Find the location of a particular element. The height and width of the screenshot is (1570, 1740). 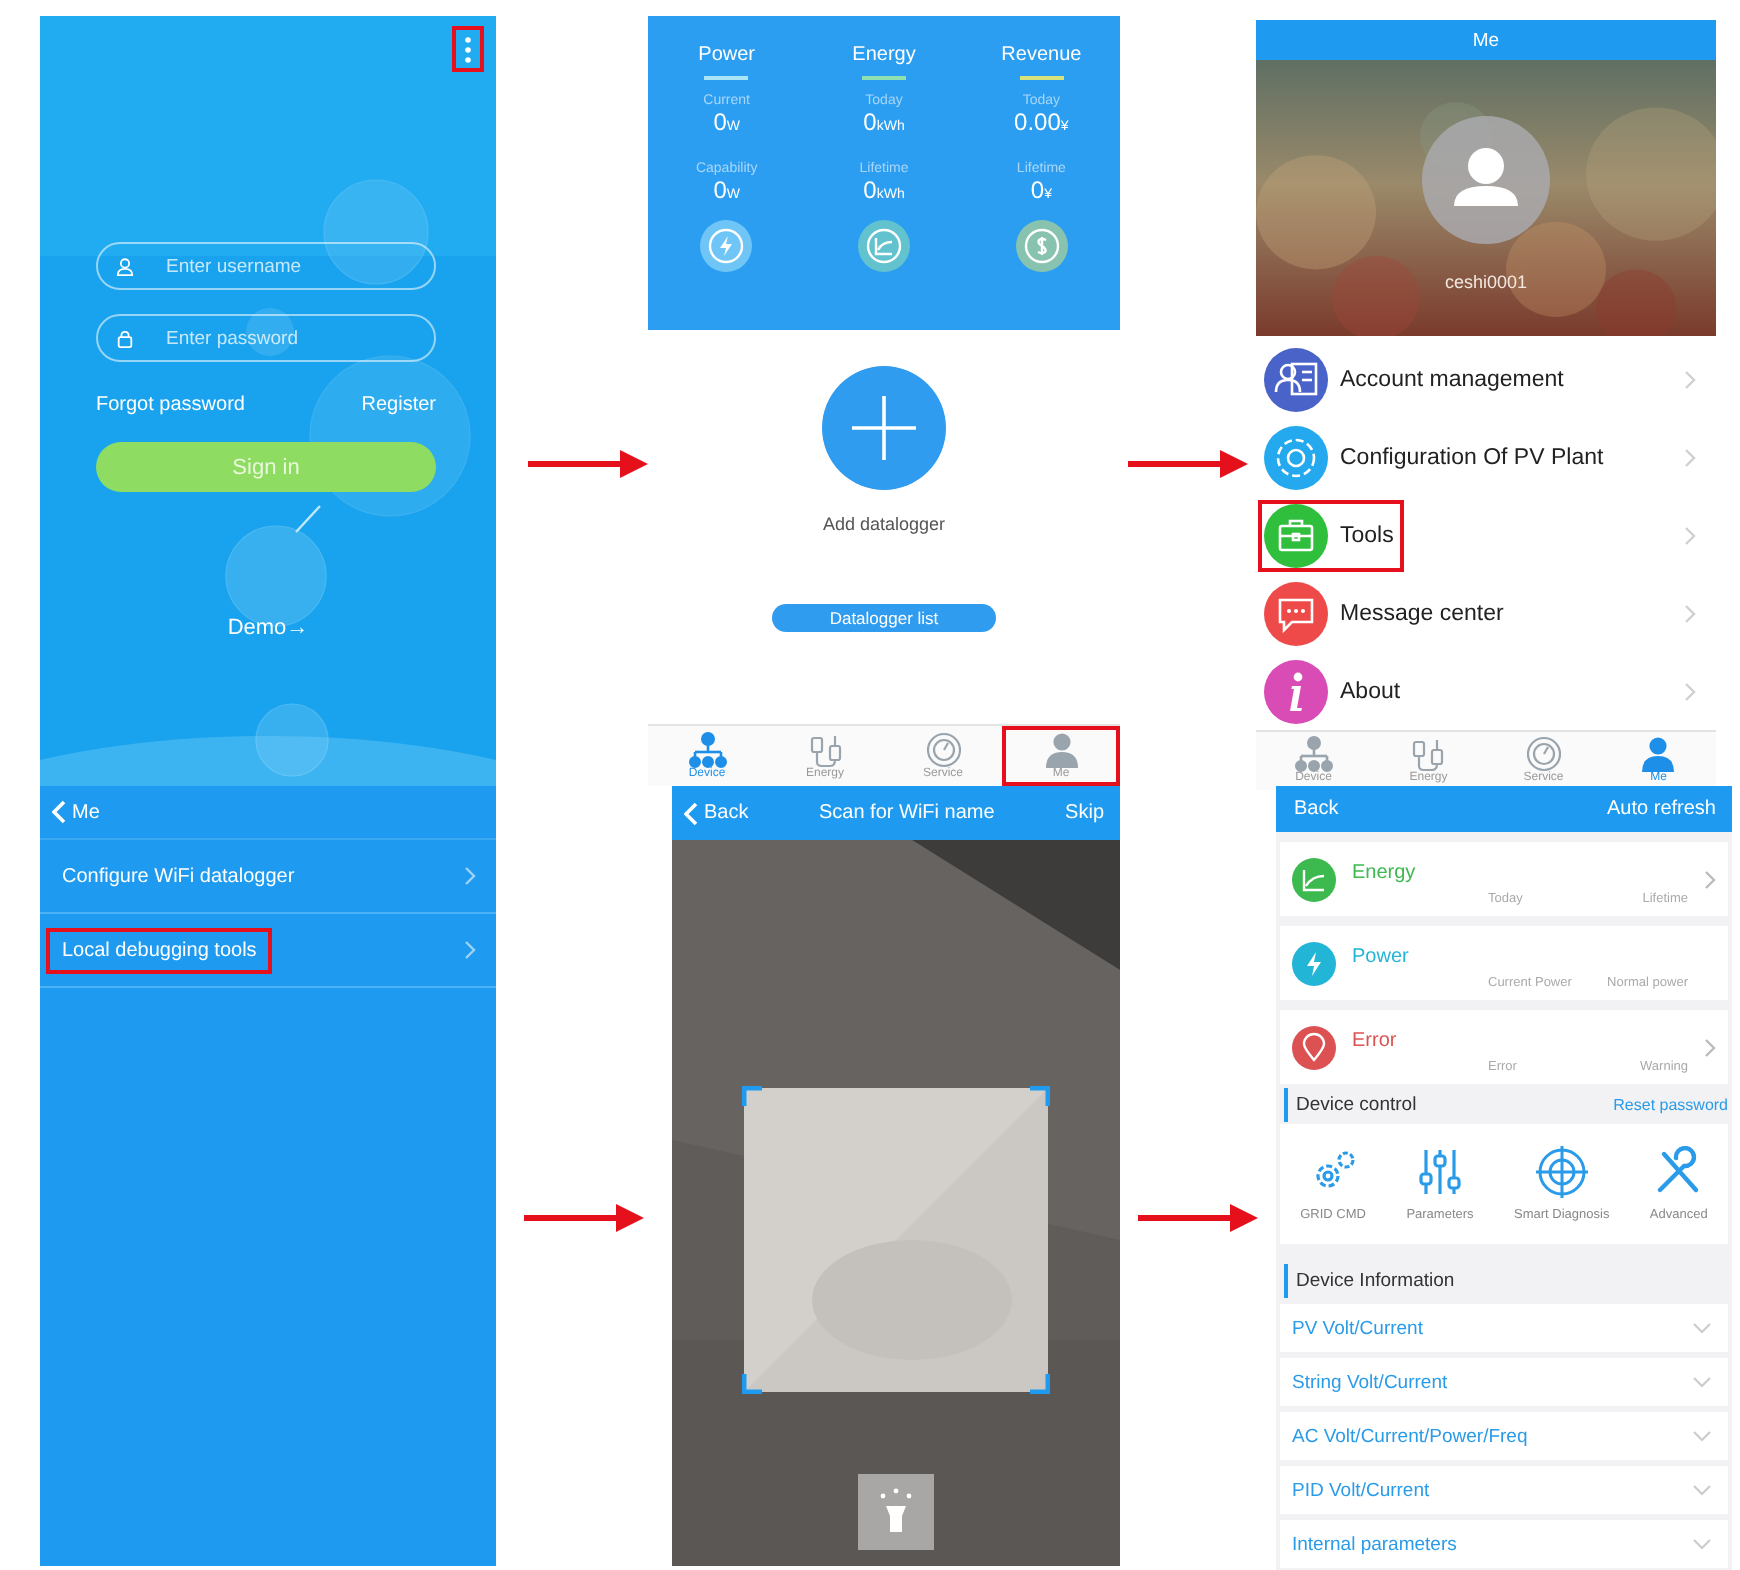

skip-button: Skip is located at coordinates (1084, 813).